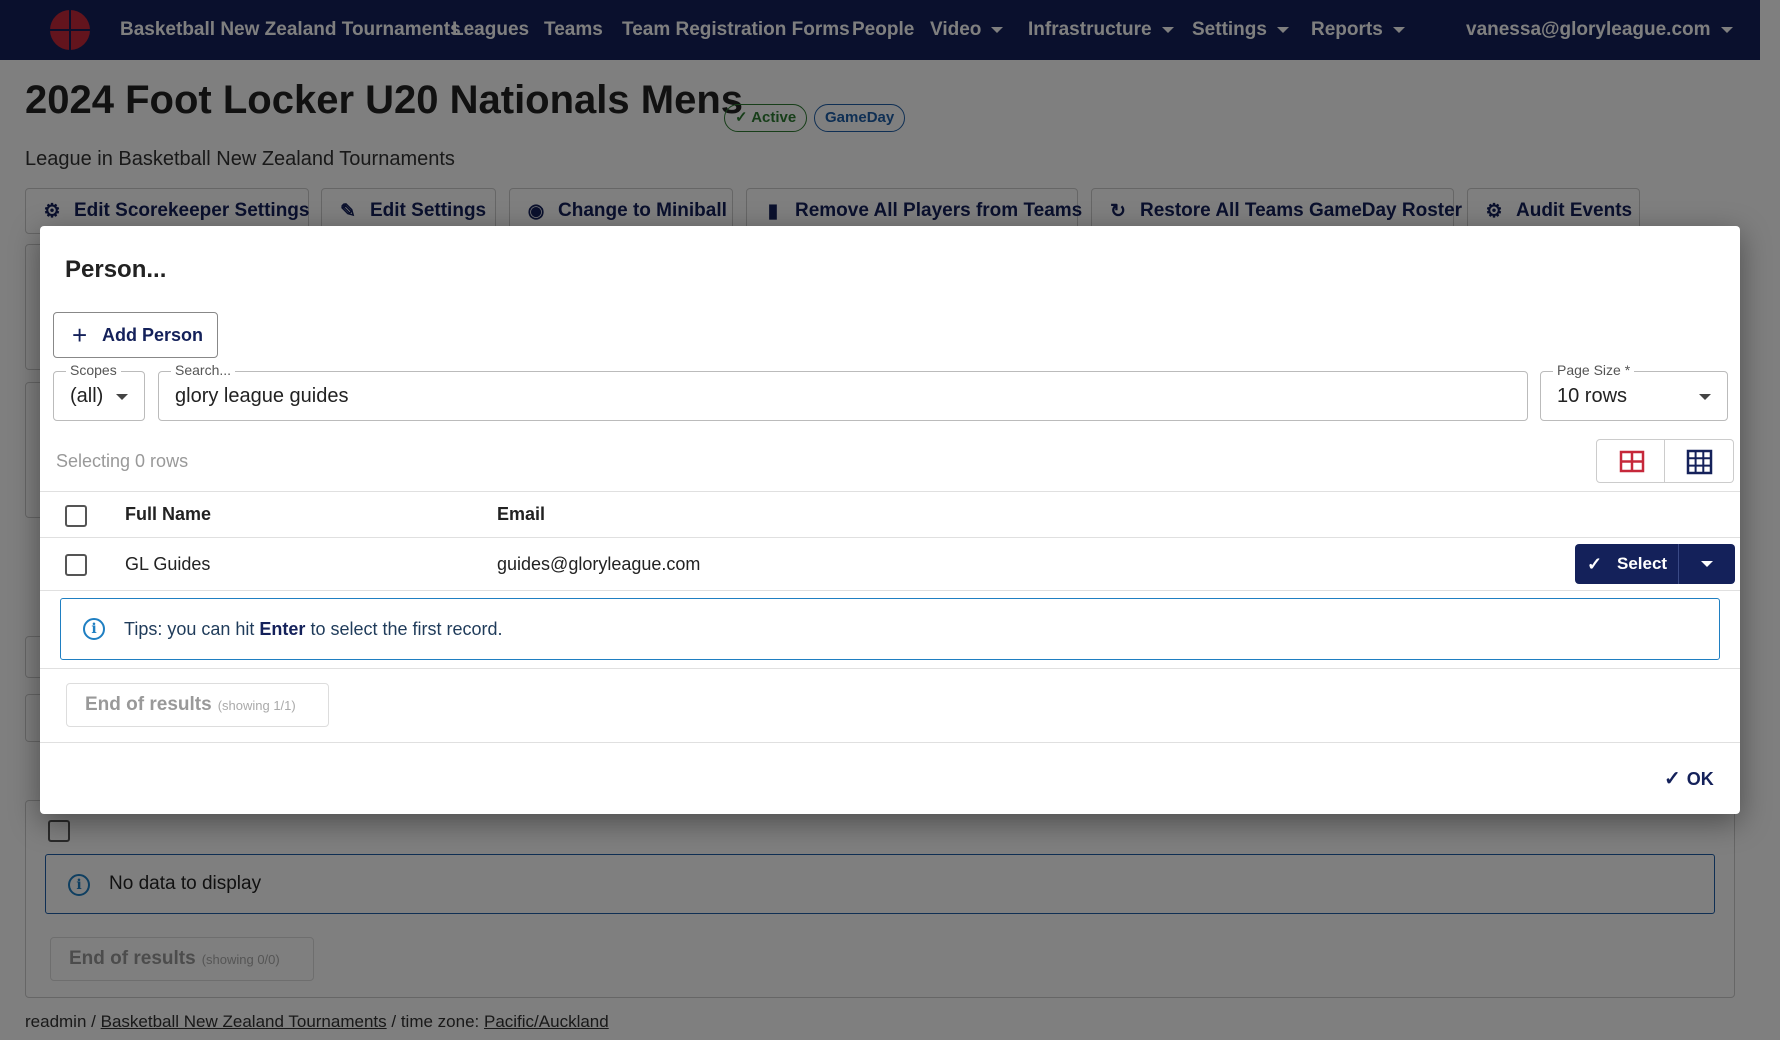 The width and height of the screenshot is (1780, 1040). I want to click on row-full-name: GL Guides, so click(168, 564).